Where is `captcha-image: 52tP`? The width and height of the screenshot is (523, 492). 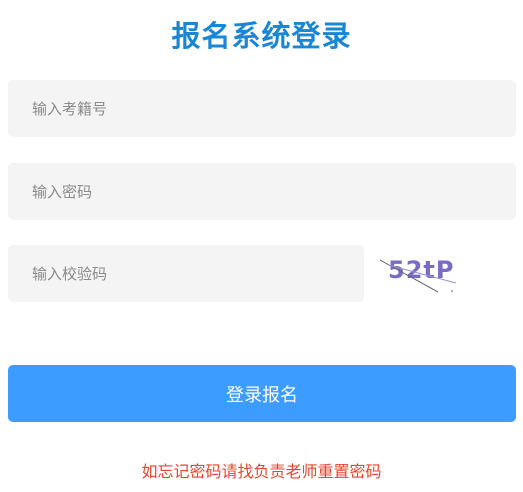 captcha-image: 52tP is located at coordinates (419, 274).